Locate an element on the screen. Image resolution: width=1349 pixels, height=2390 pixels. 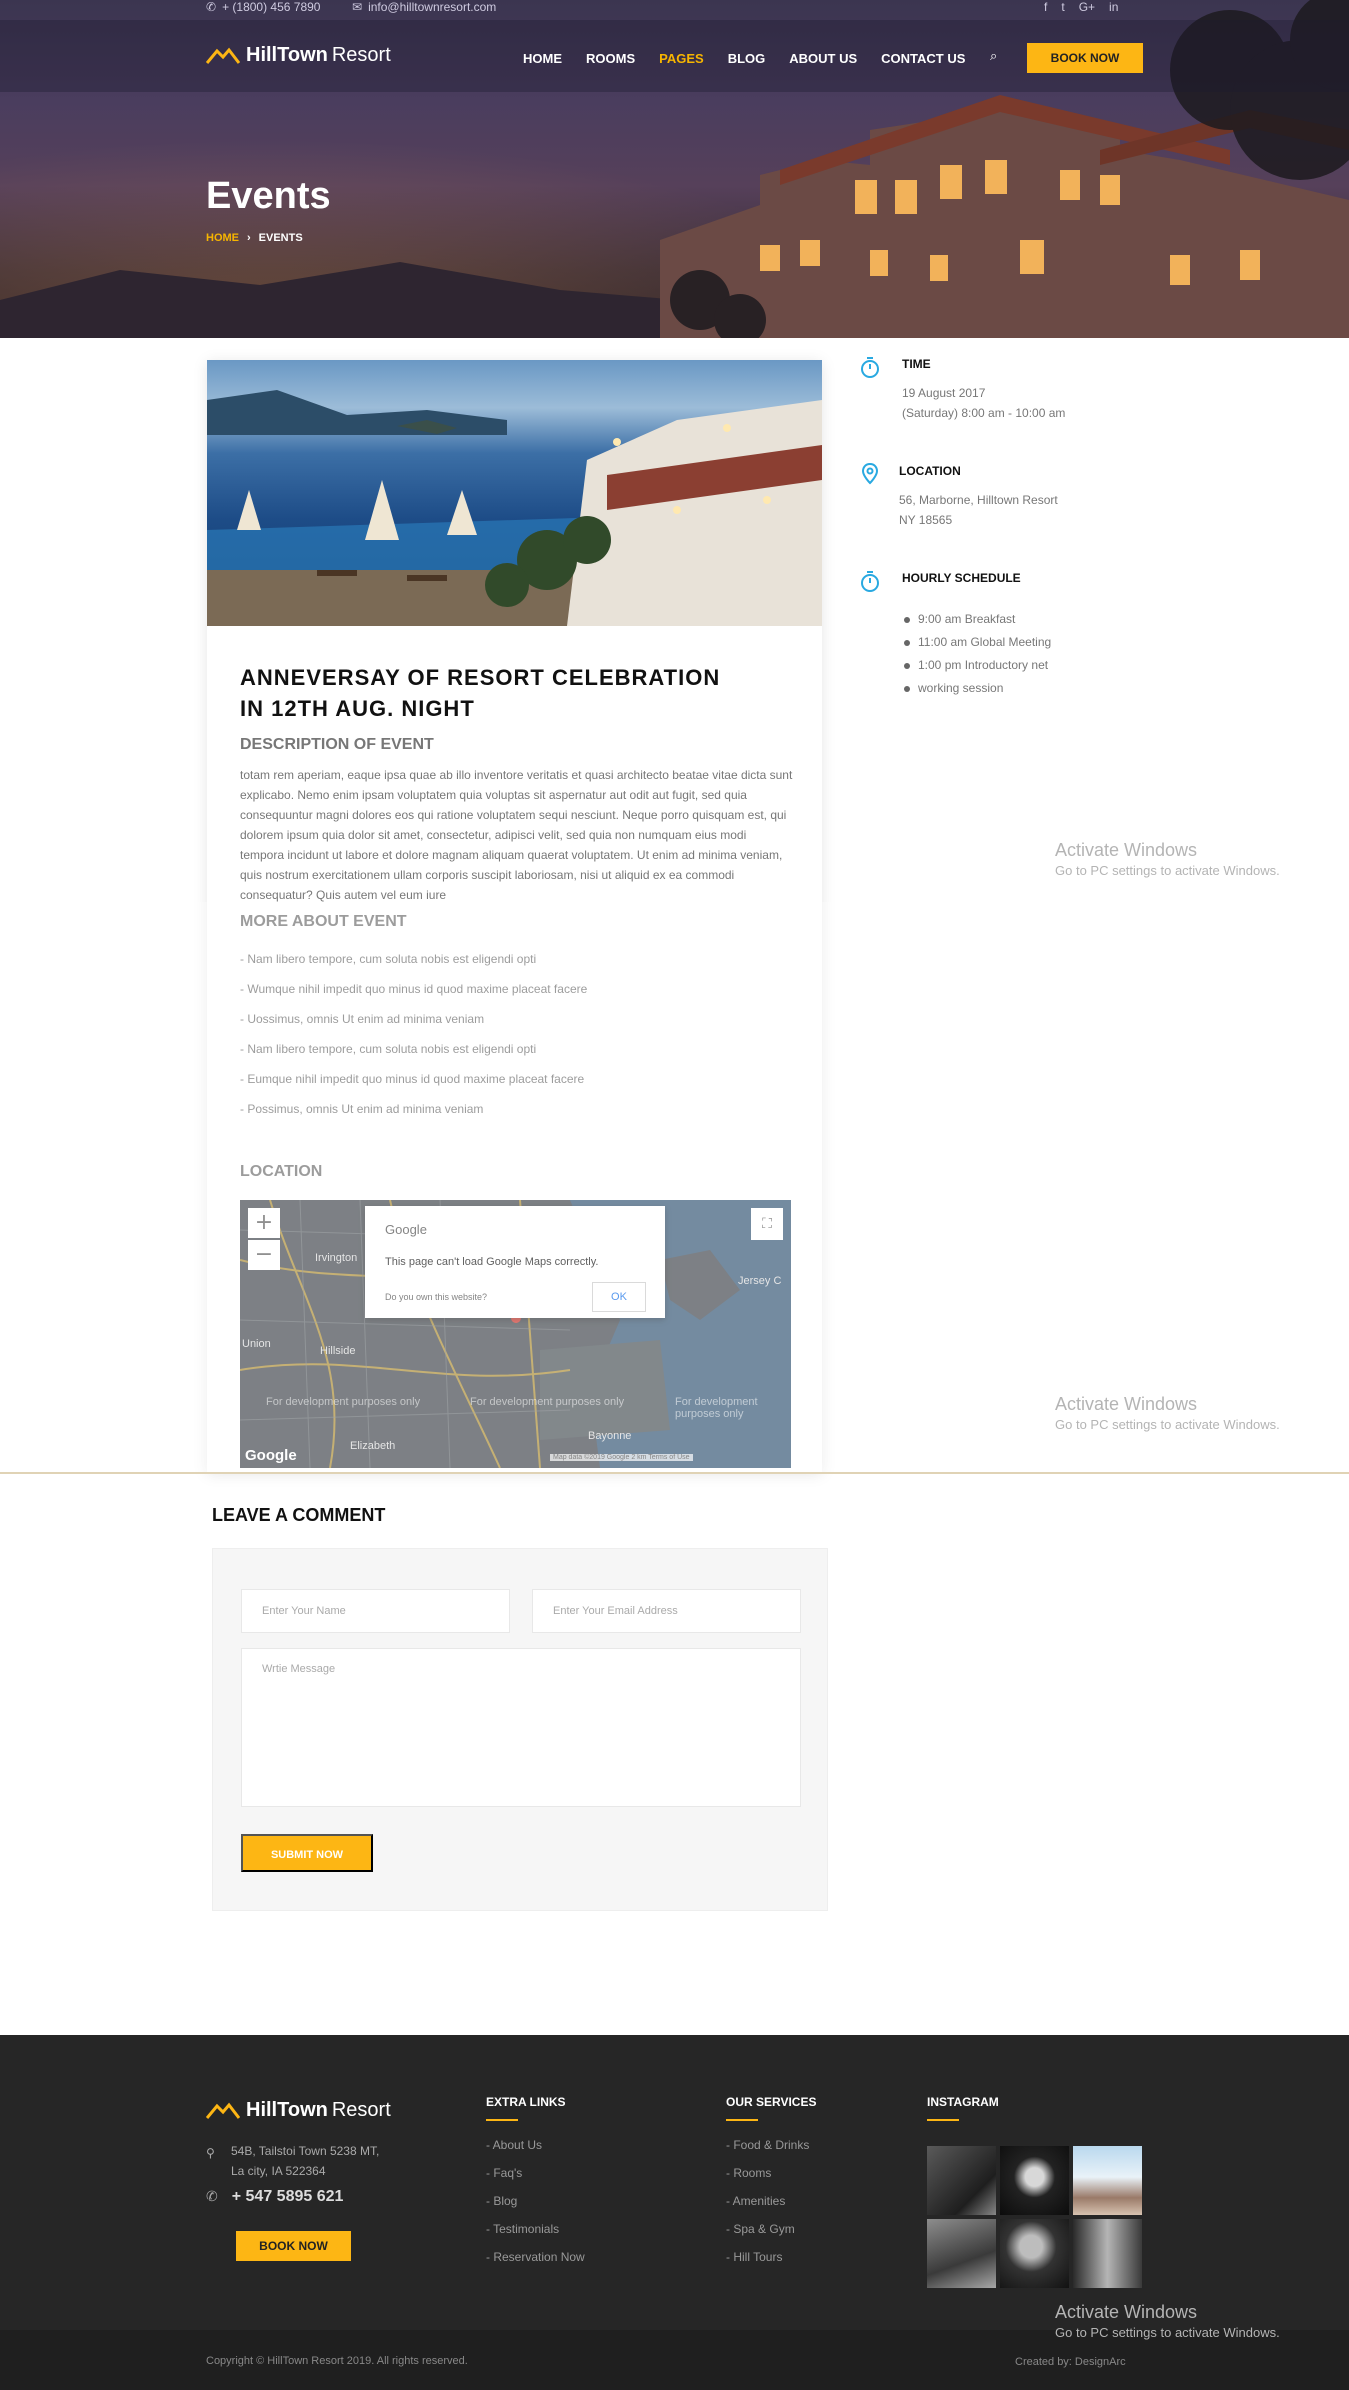
footer-logo: HillTown Resort is located at coordinates (298, 2110).